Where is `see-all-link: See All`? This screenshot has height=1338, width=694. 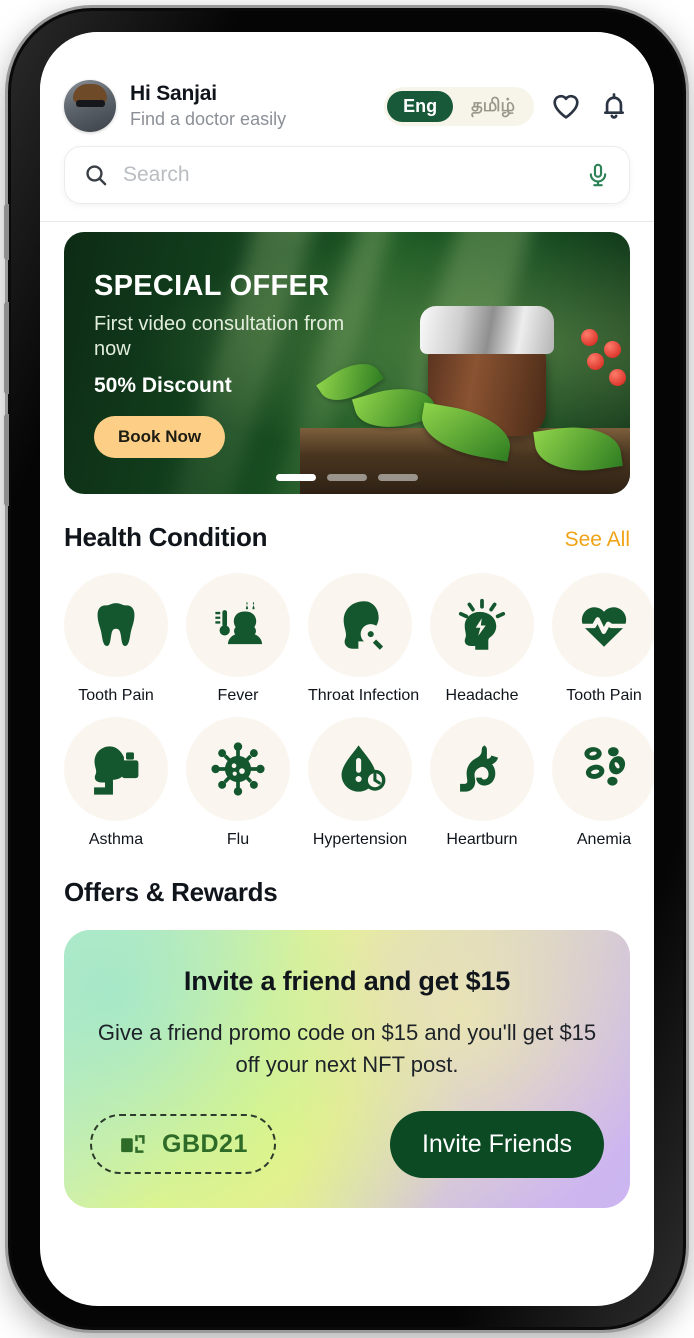
see-all-link: See All is located at coordinates (597, 540).